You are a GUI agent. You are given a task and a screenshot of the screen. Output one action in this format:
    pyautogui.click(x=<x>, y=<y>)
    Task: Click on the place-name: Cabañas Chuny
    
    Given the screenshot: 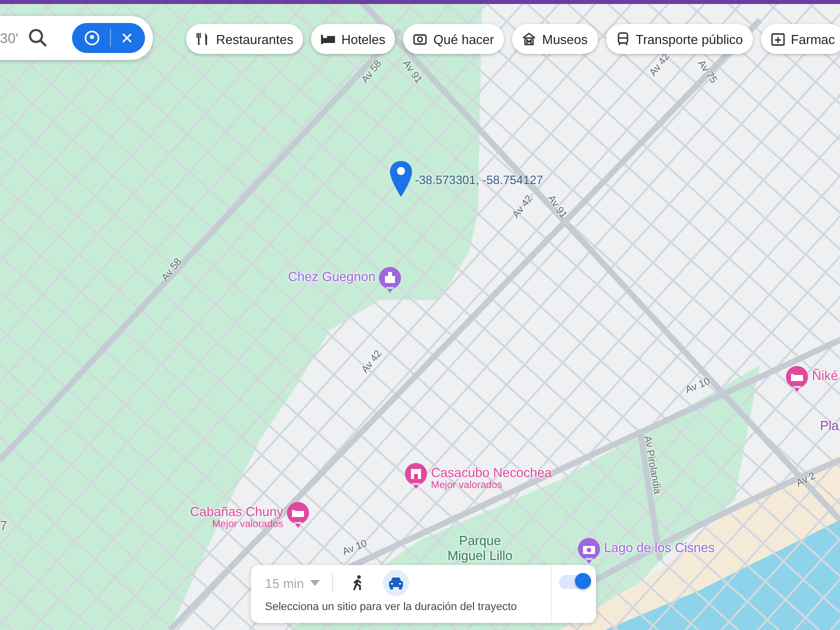 What is the action you would take?
    pyautogui.click(x=237, y=511)
    